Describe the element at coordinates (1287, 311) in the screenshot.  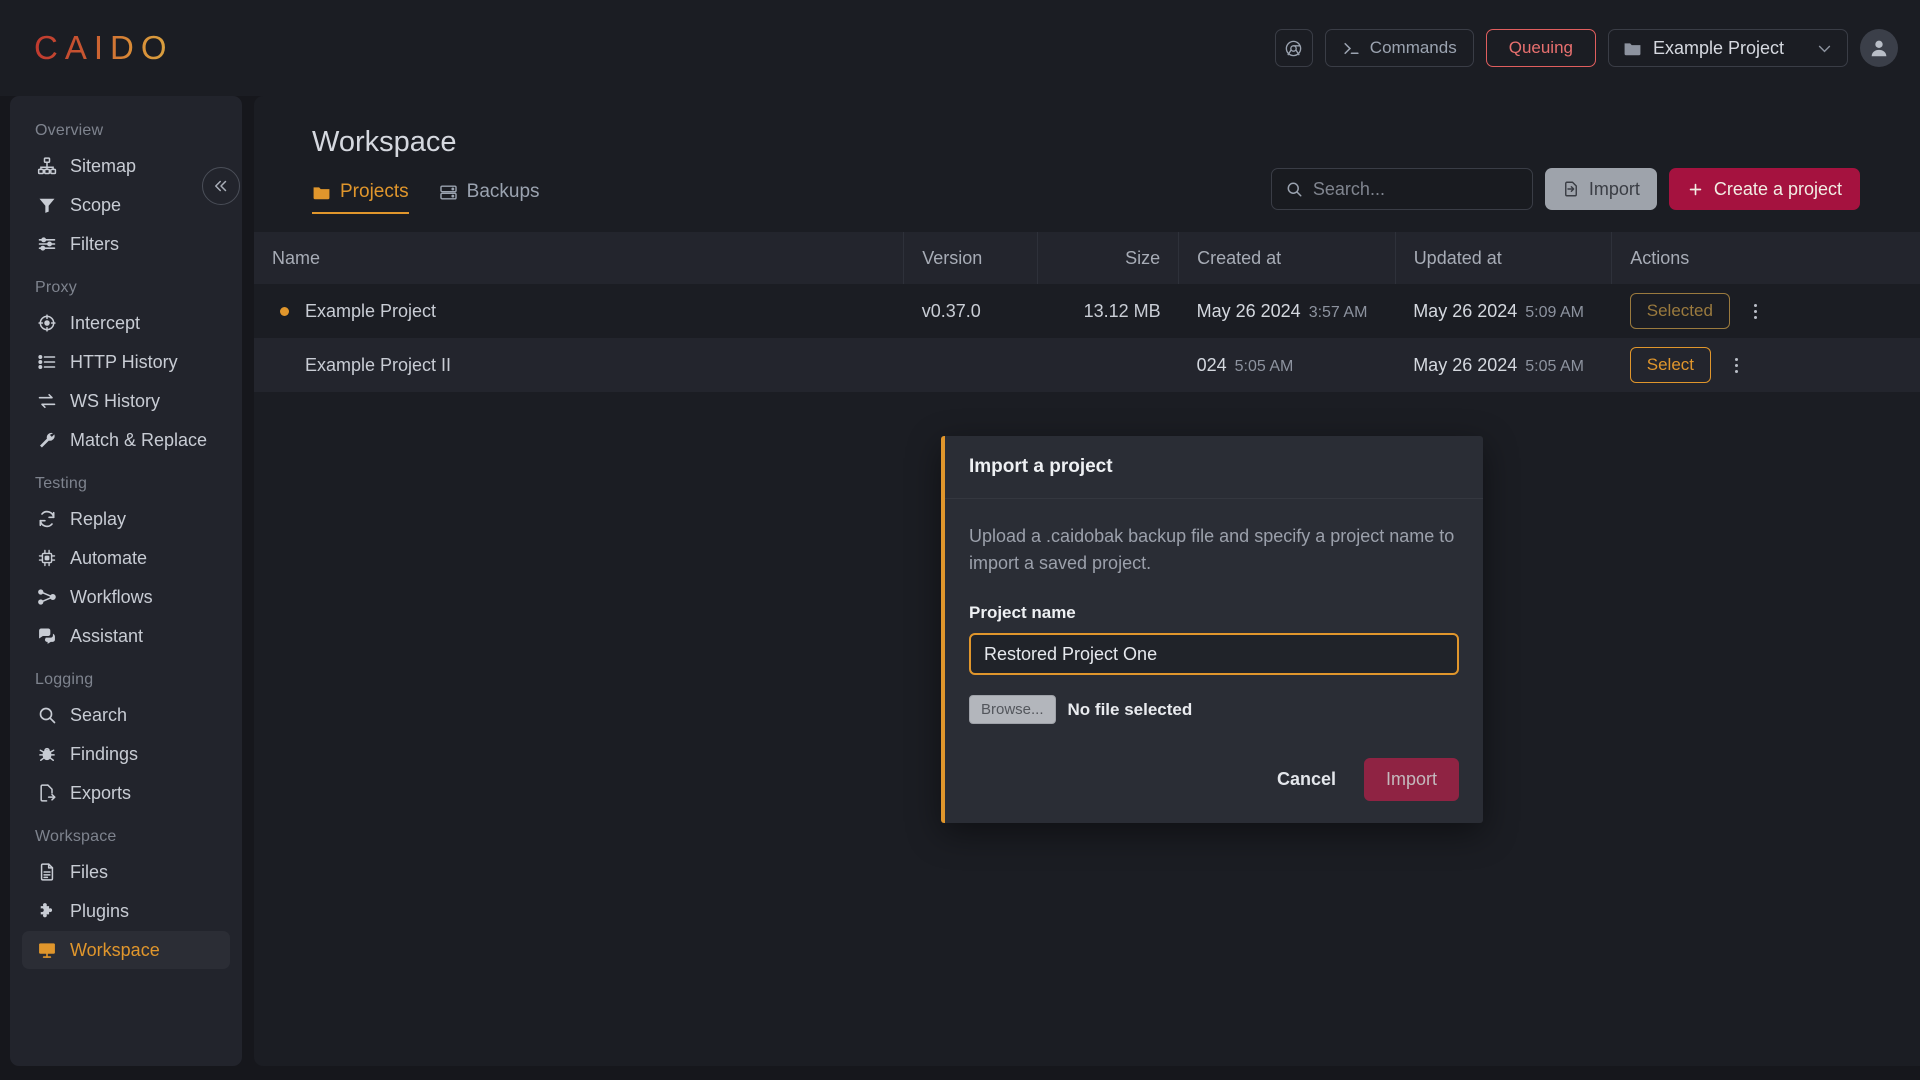
I see `cell-created-at: May 26 2024 3:57 AM` at that location.